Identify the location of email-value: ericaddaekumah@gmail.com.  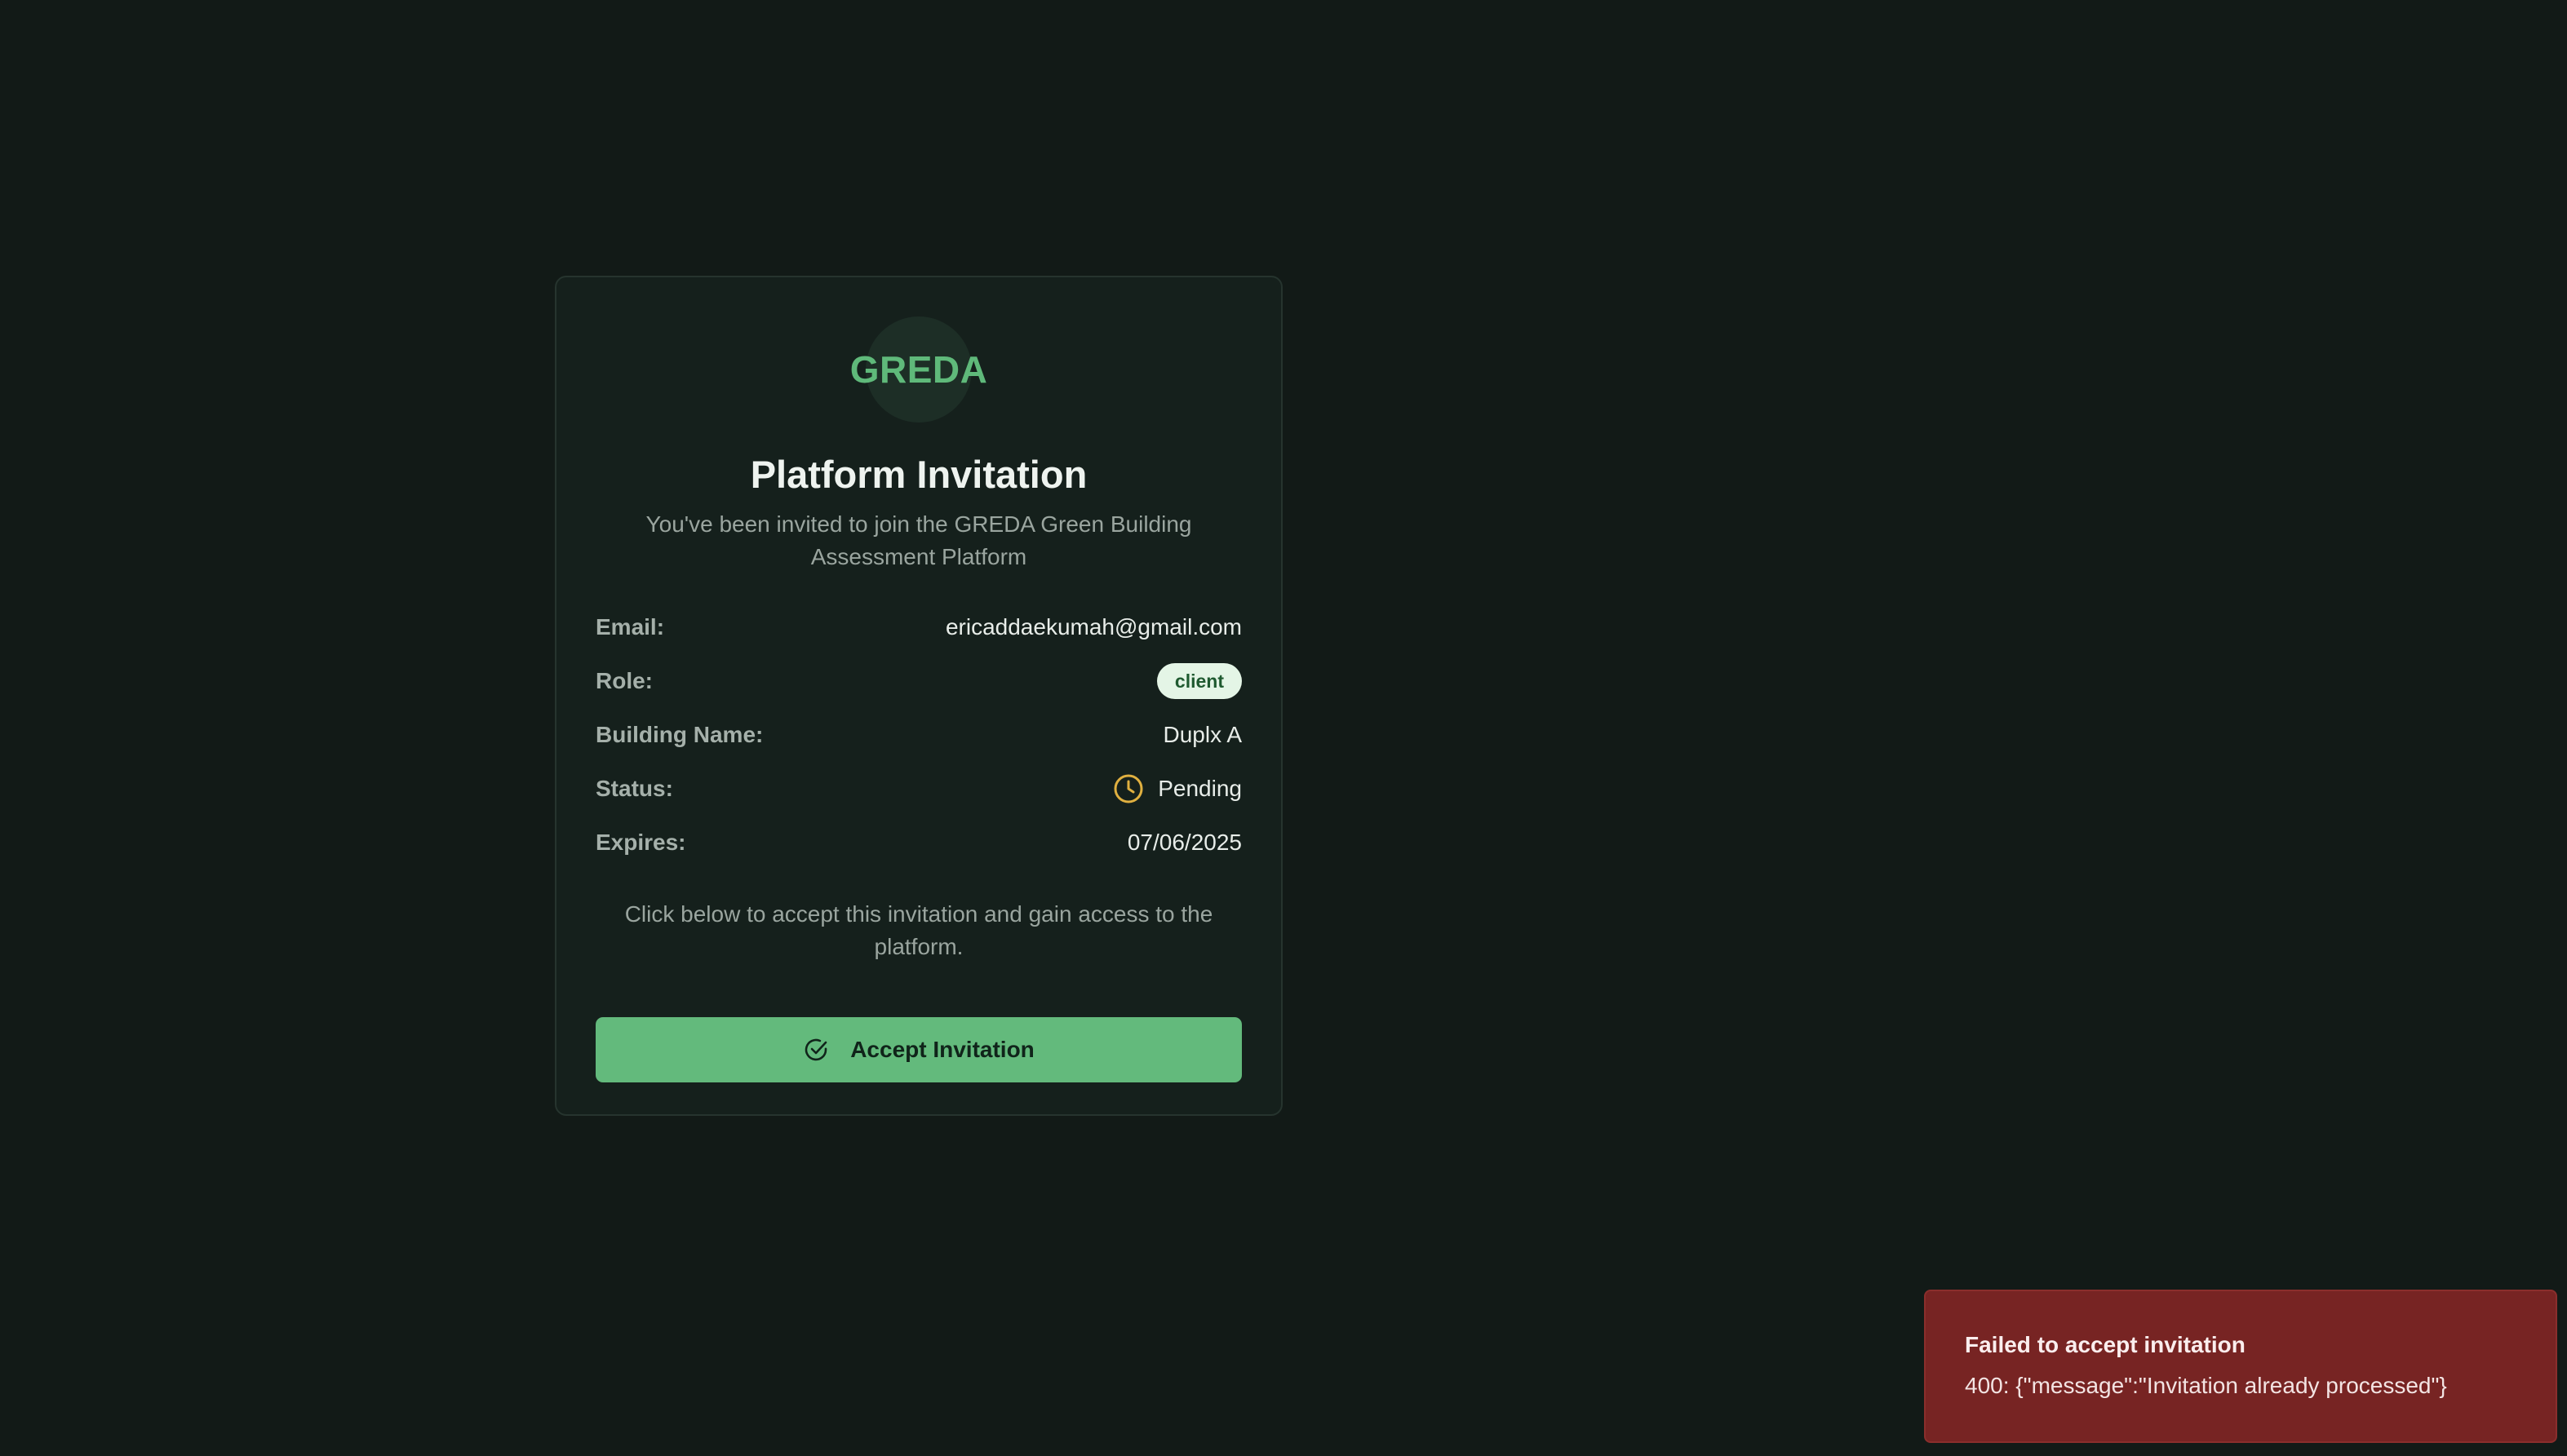
(1093, 626).